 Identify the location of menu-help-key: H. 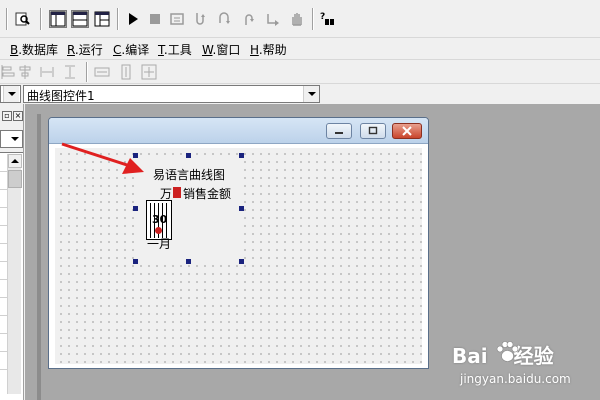
(254, 50).